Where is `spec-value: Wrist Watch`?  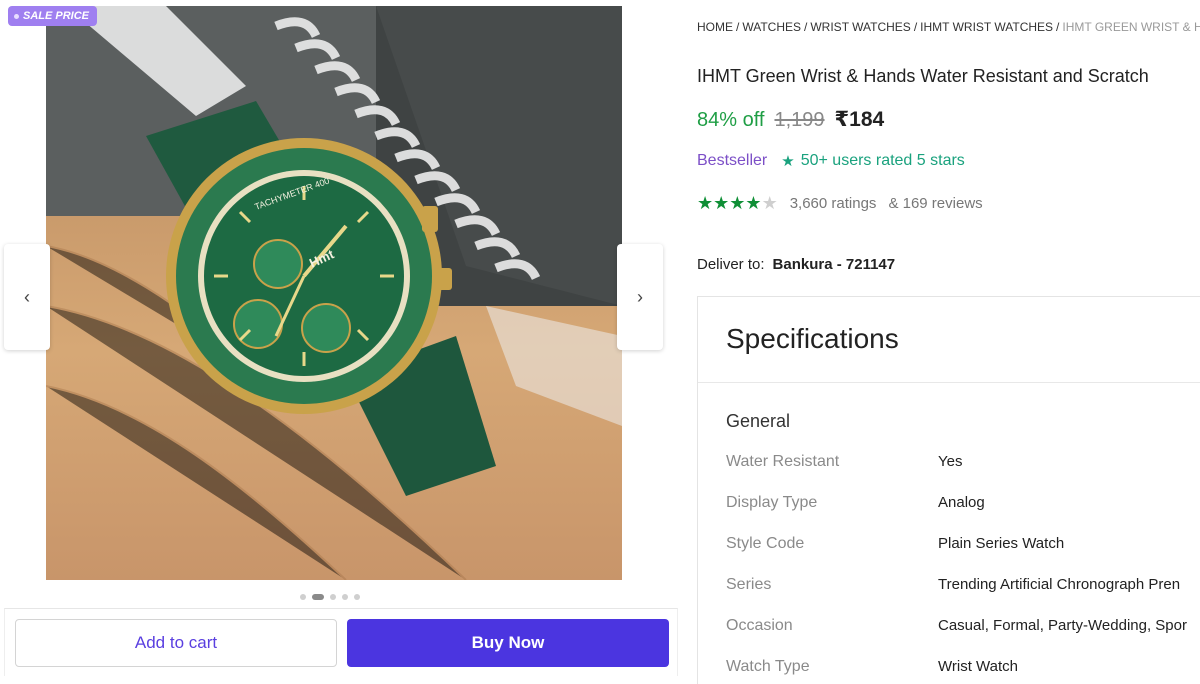
spec-value: Wrist Watch is located at coordinates (978, 666).